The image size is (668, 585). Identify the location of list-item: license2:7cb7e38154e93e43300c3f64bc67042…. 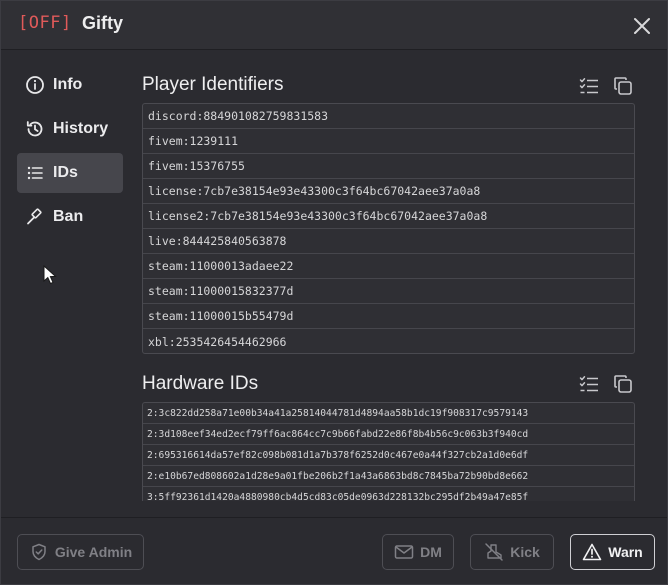
(388, 216).